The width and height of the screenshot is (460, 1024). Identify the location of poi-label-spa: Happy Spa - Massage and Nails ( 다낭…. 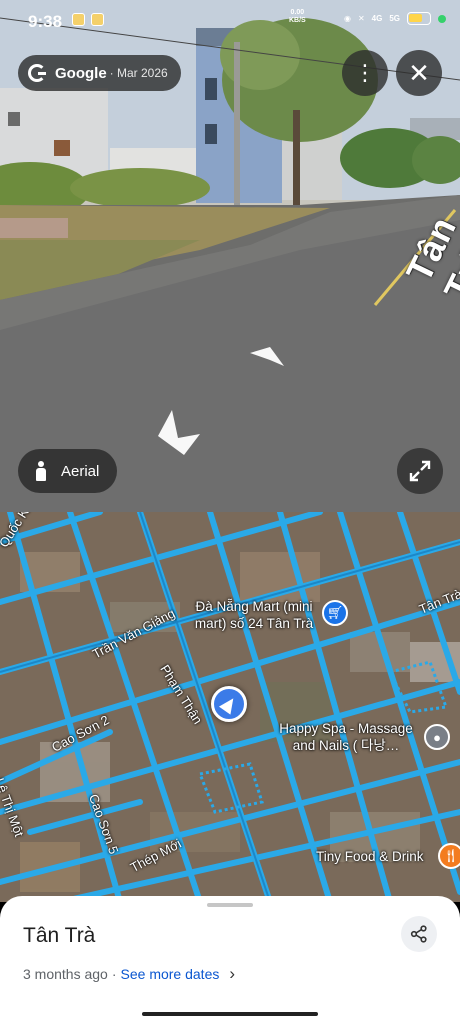
(346, 737).